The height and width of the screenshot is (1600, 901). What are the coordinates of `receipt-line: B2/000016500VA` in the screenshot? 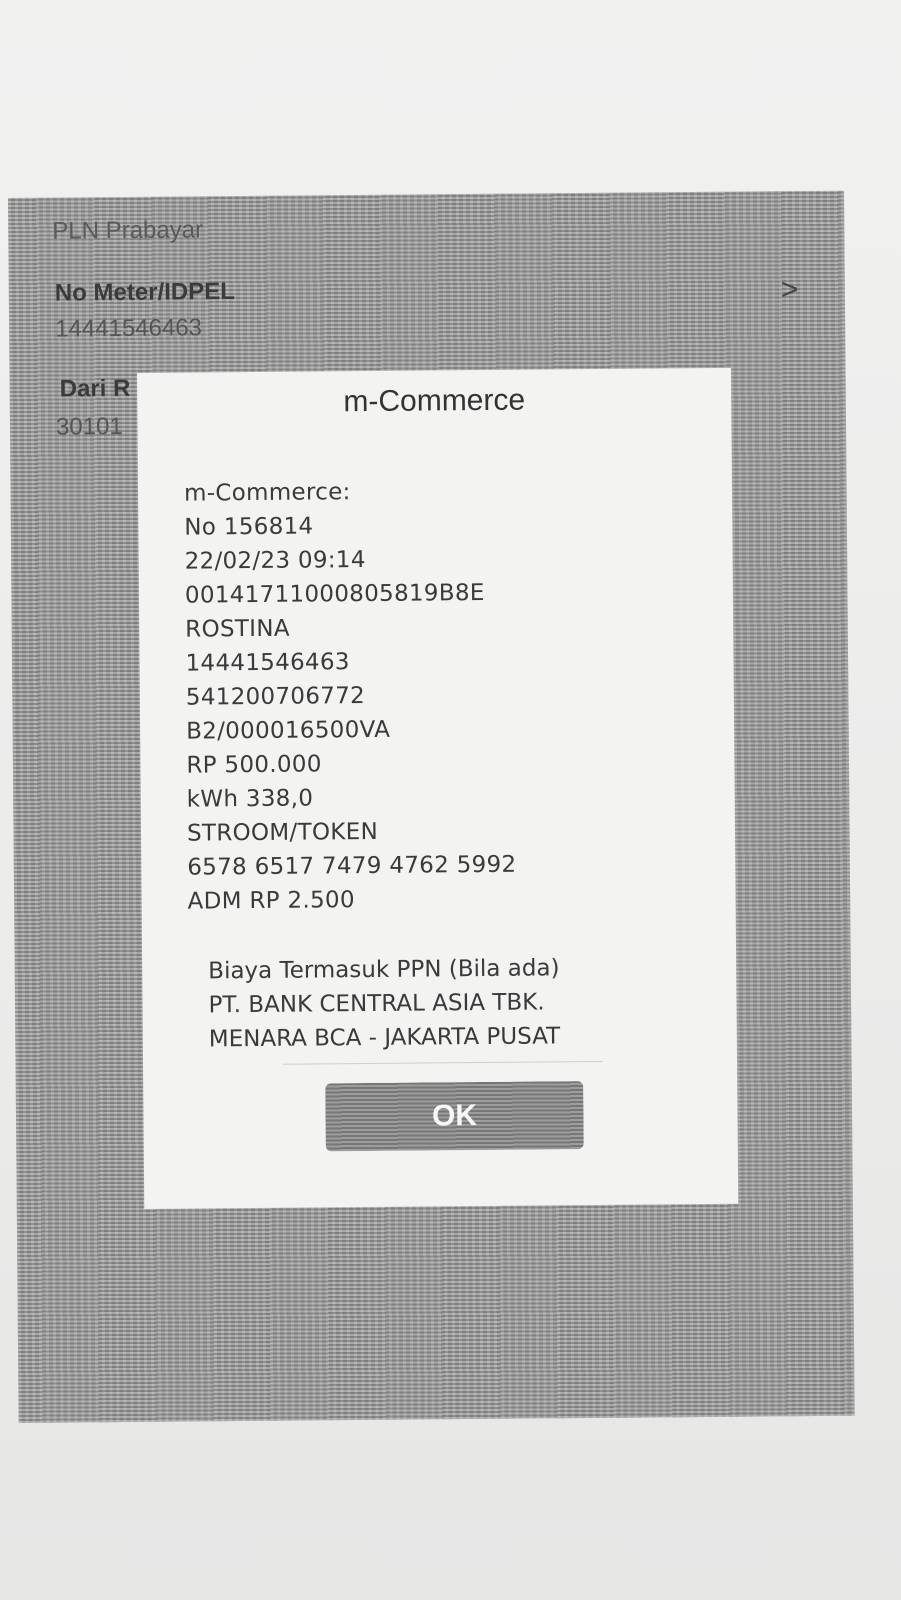 It's located at (288, 730).